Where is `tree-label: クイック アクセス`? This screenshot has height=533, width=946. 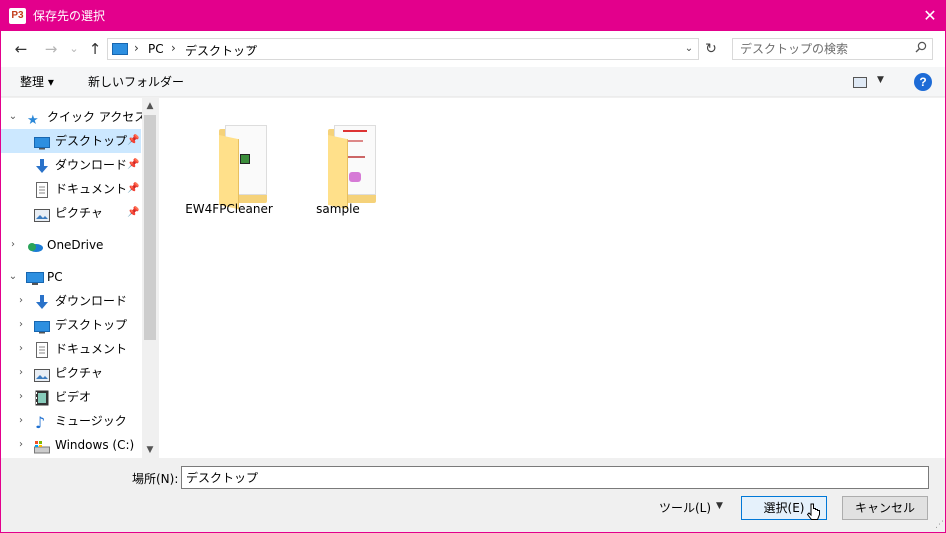
tree-label: クイック アクセス is located at coordinates (97, 117).